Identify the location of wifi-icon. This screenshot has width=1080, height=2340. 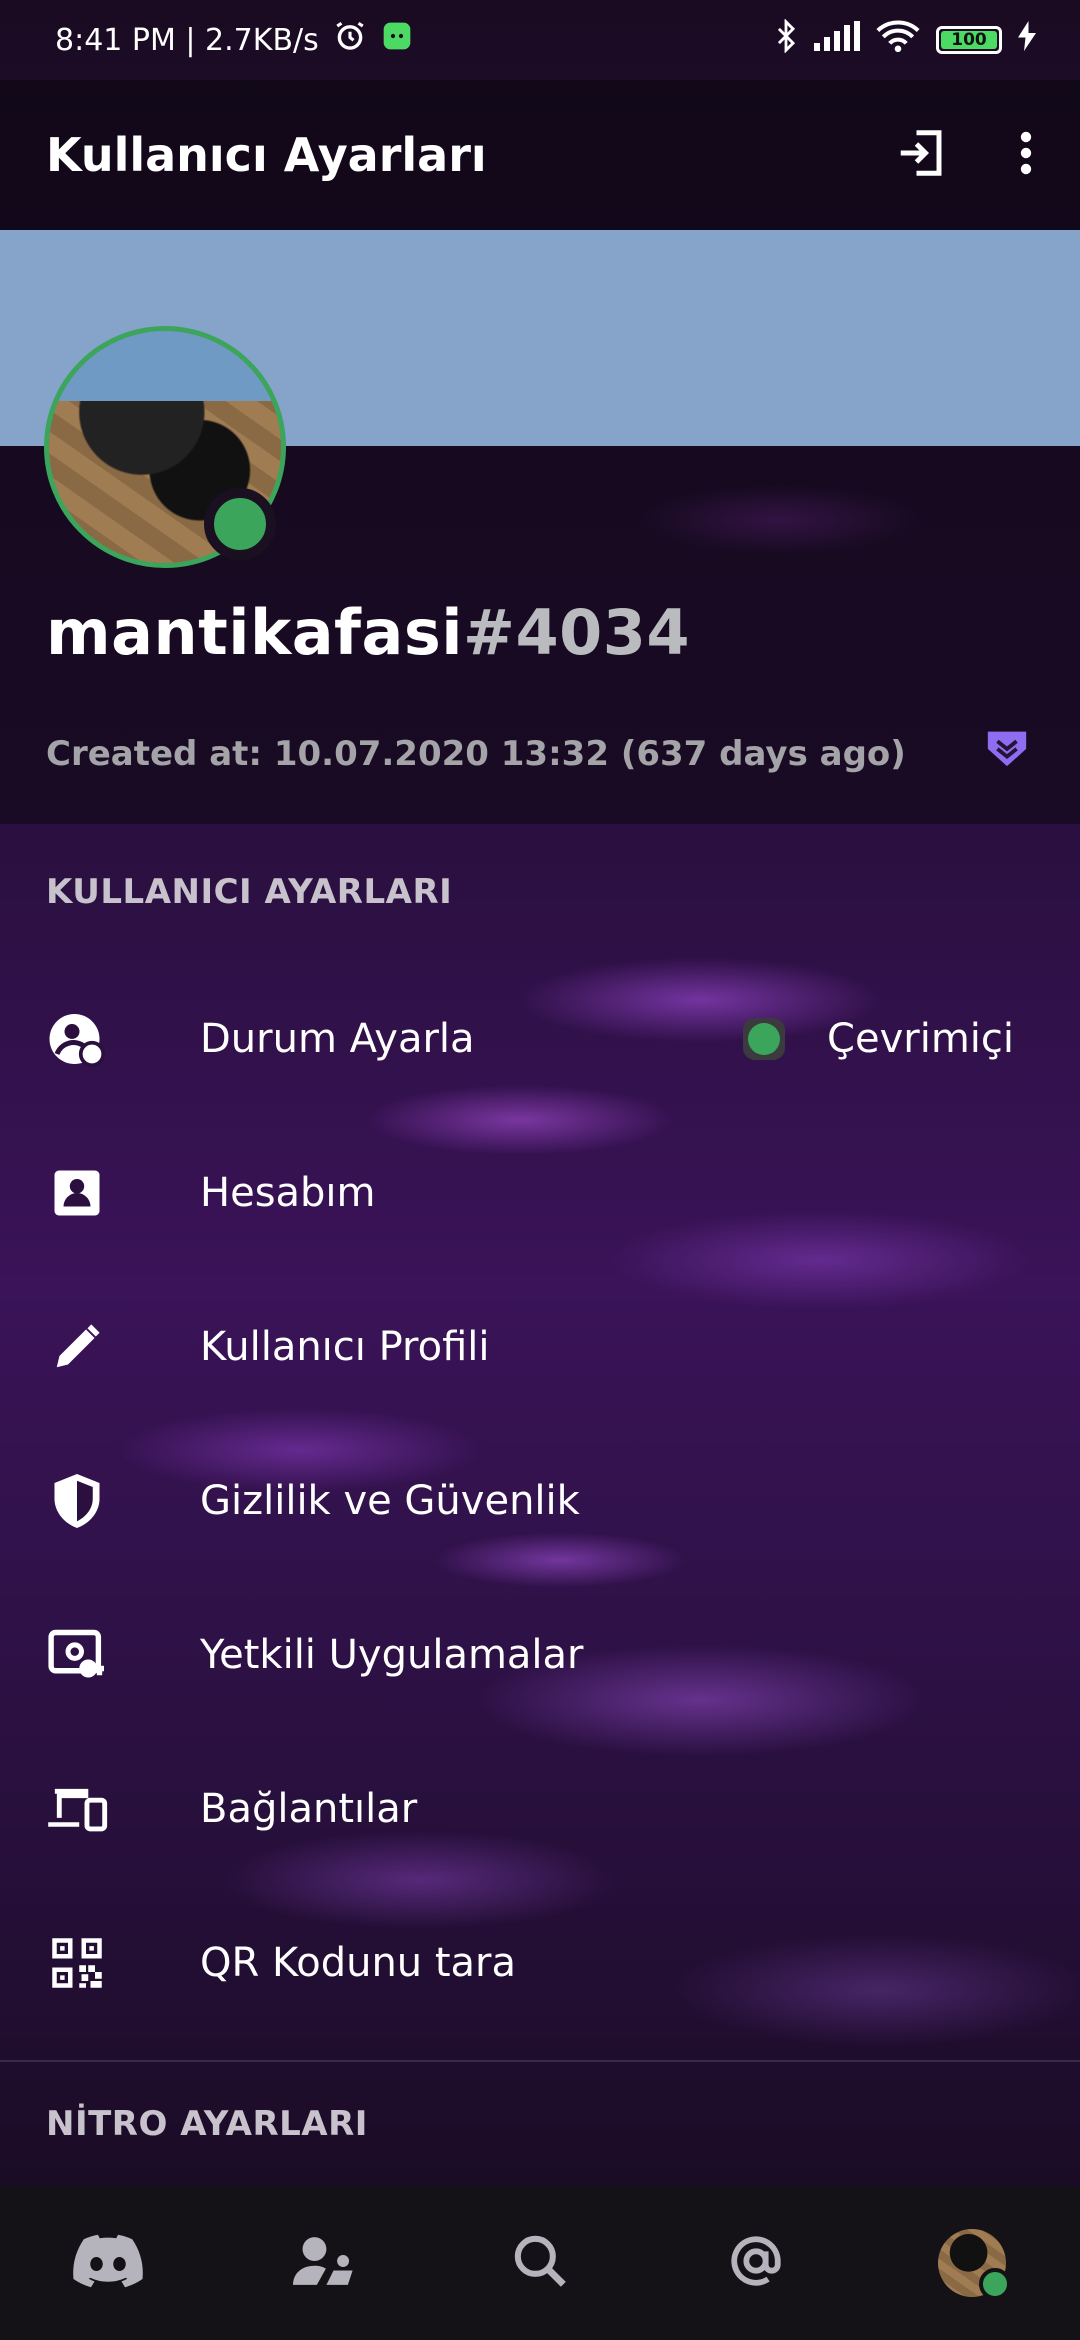
(898, 40).